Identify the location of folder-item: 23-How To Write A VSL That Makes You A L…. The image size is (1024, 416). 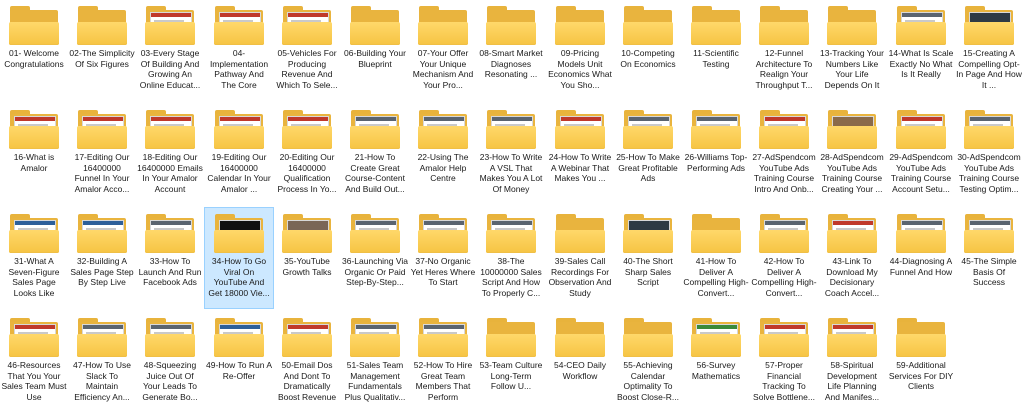
(511, 154).